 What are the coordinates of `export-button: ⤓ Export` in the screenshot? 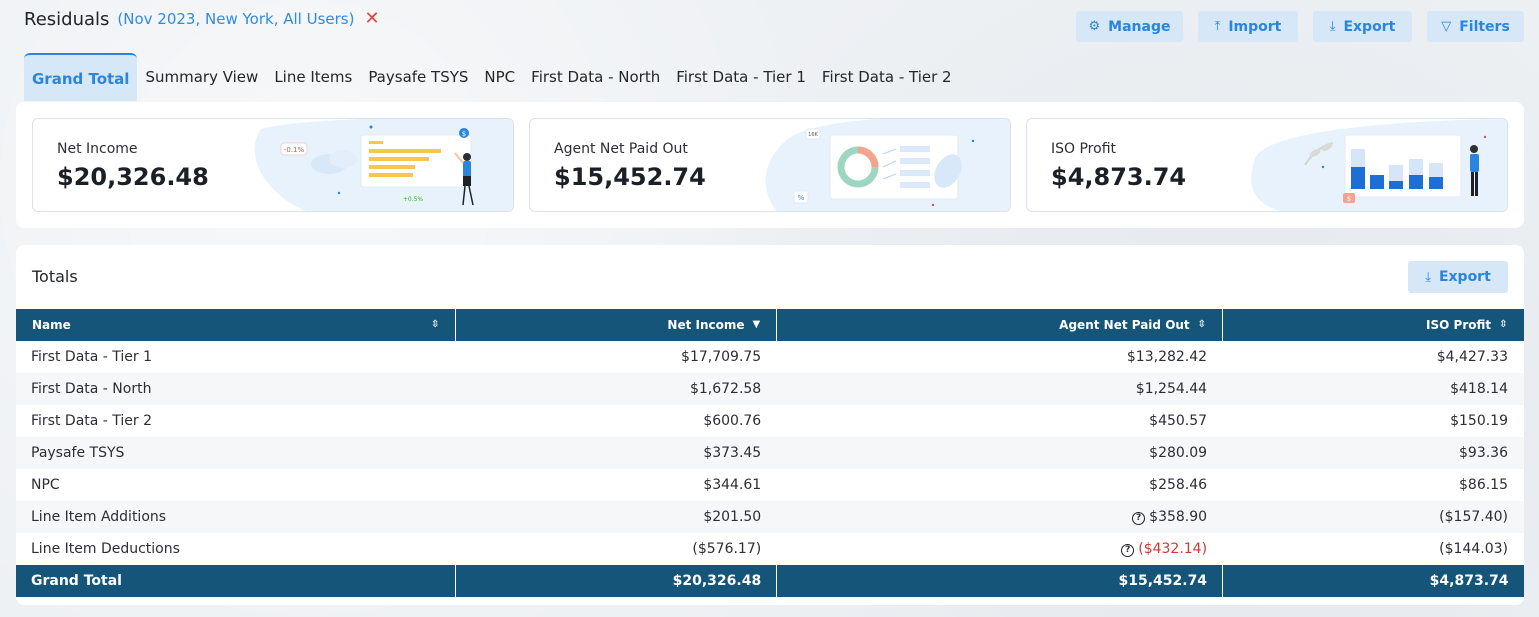 It's located at (1362, 26).